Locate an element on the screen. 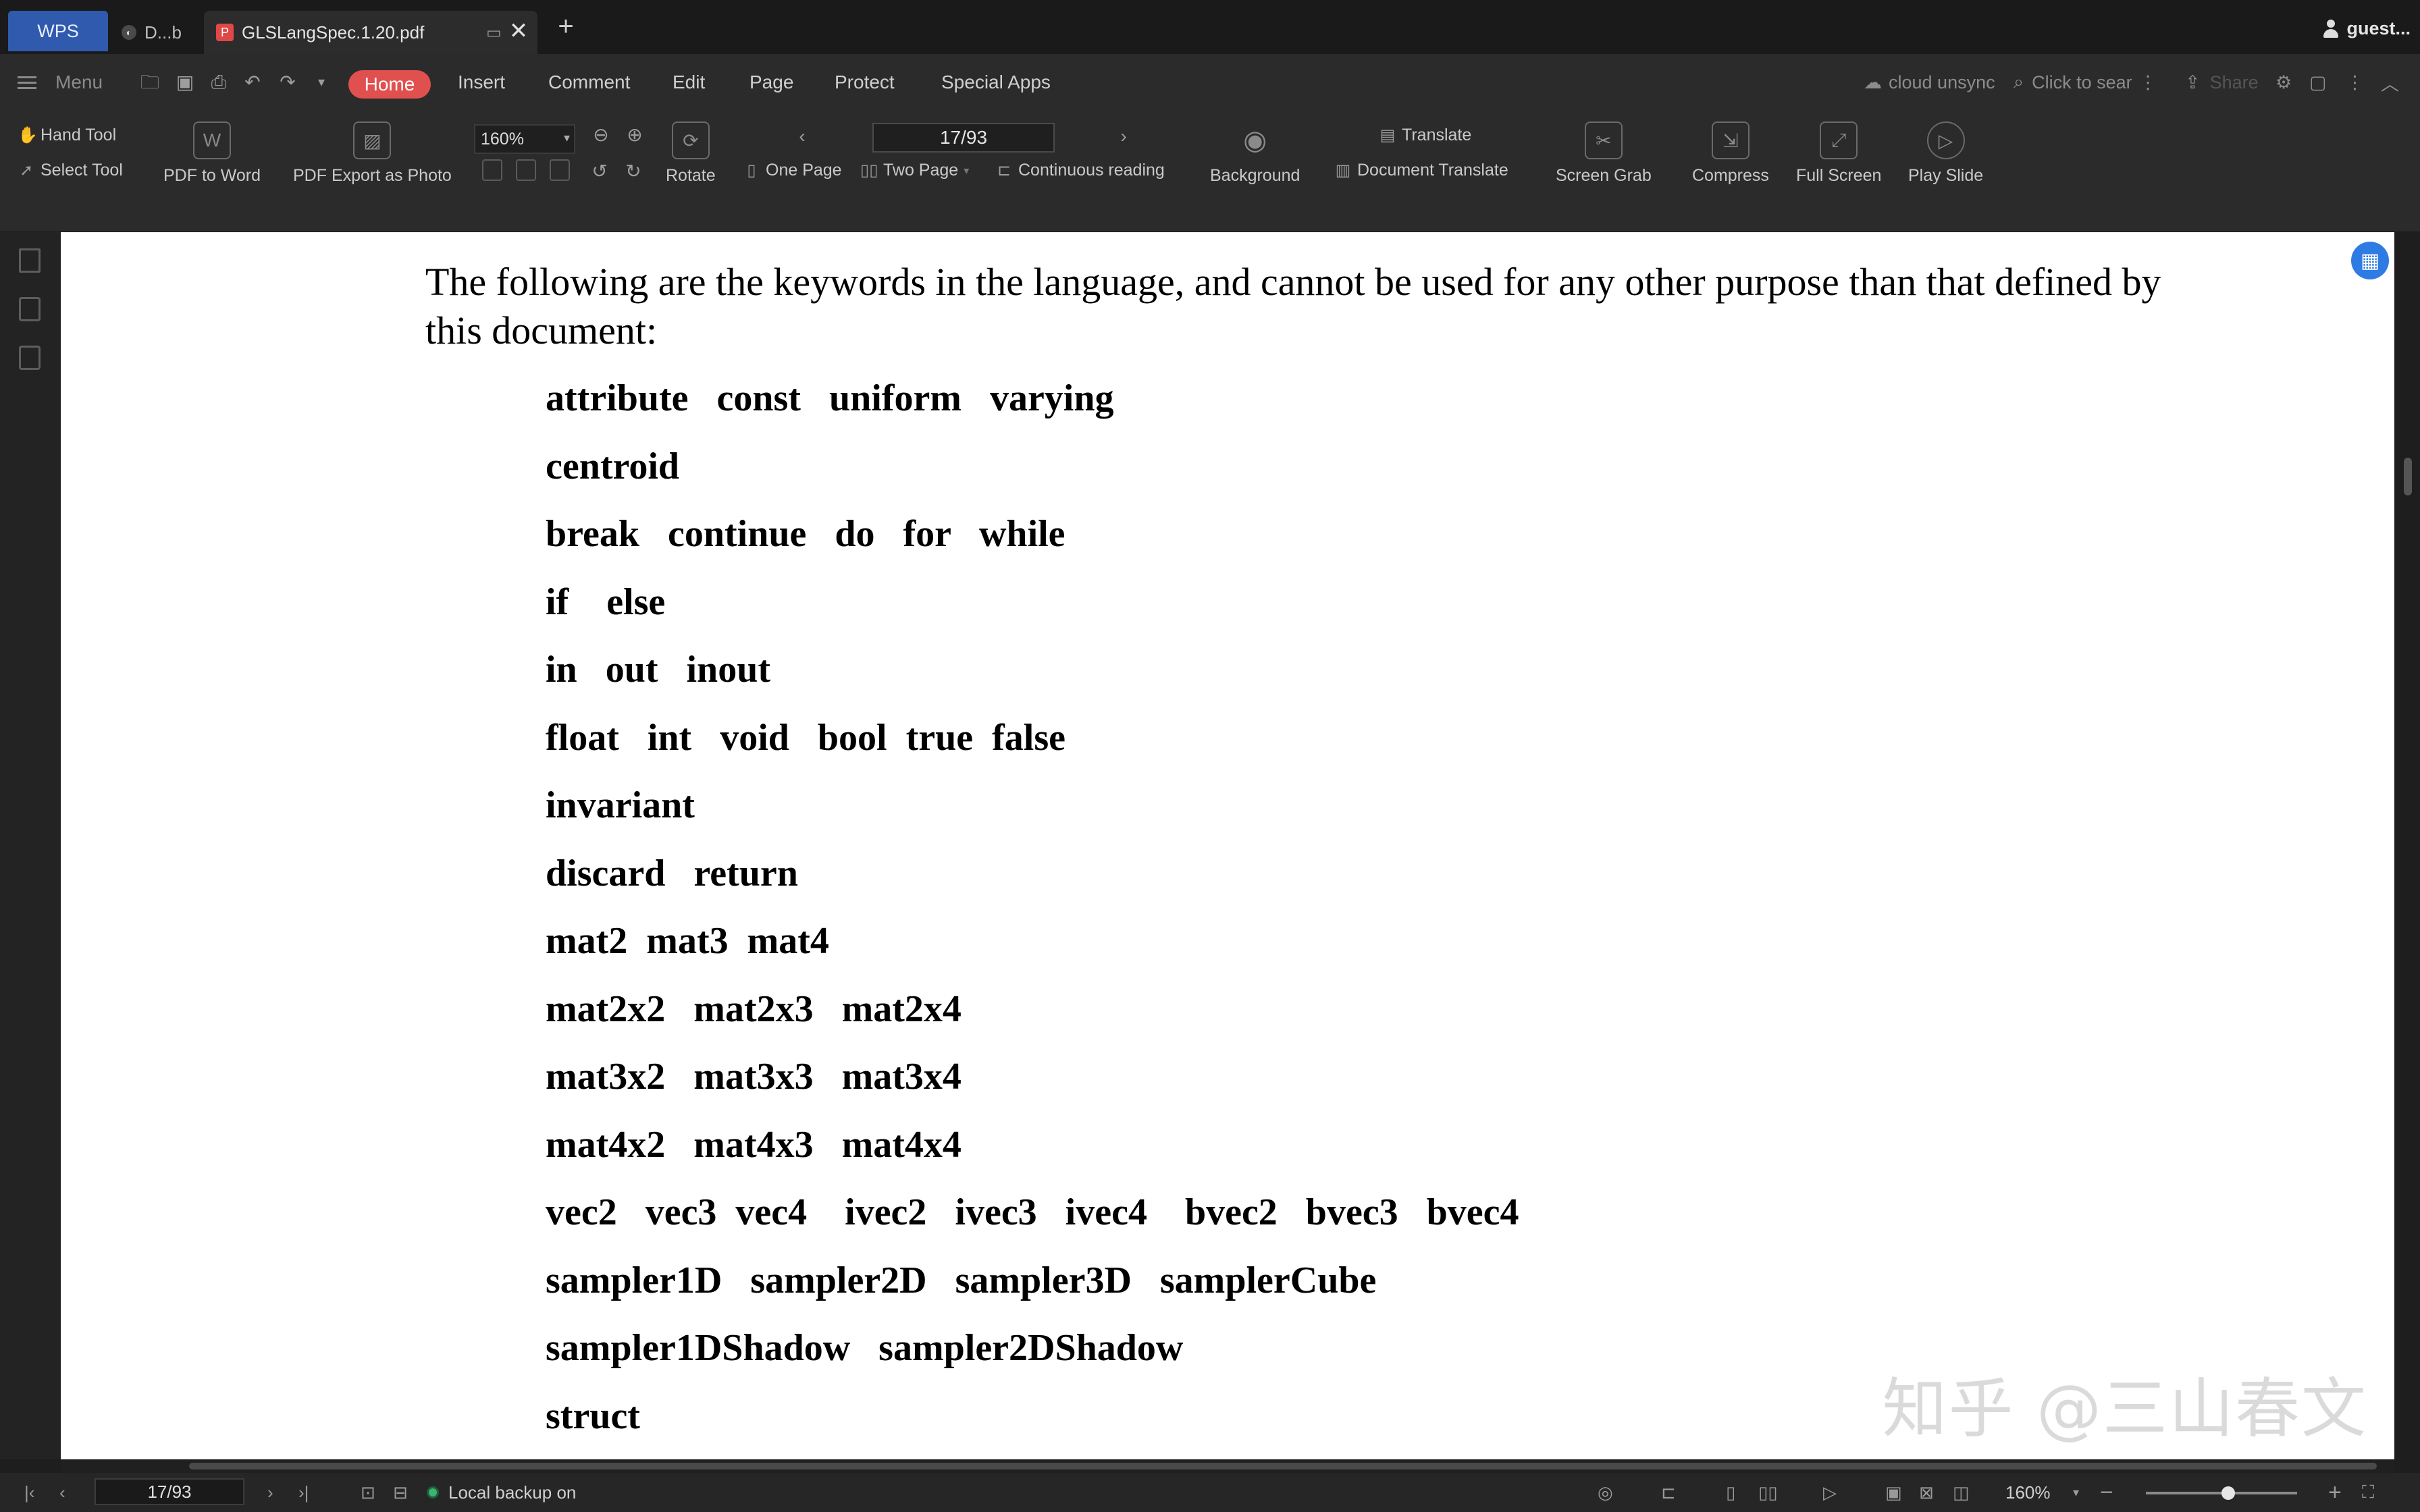 This screenshot has height=1512, width=2420. actual-size-icon: ◫ is located at coordinates (1961, 1492).